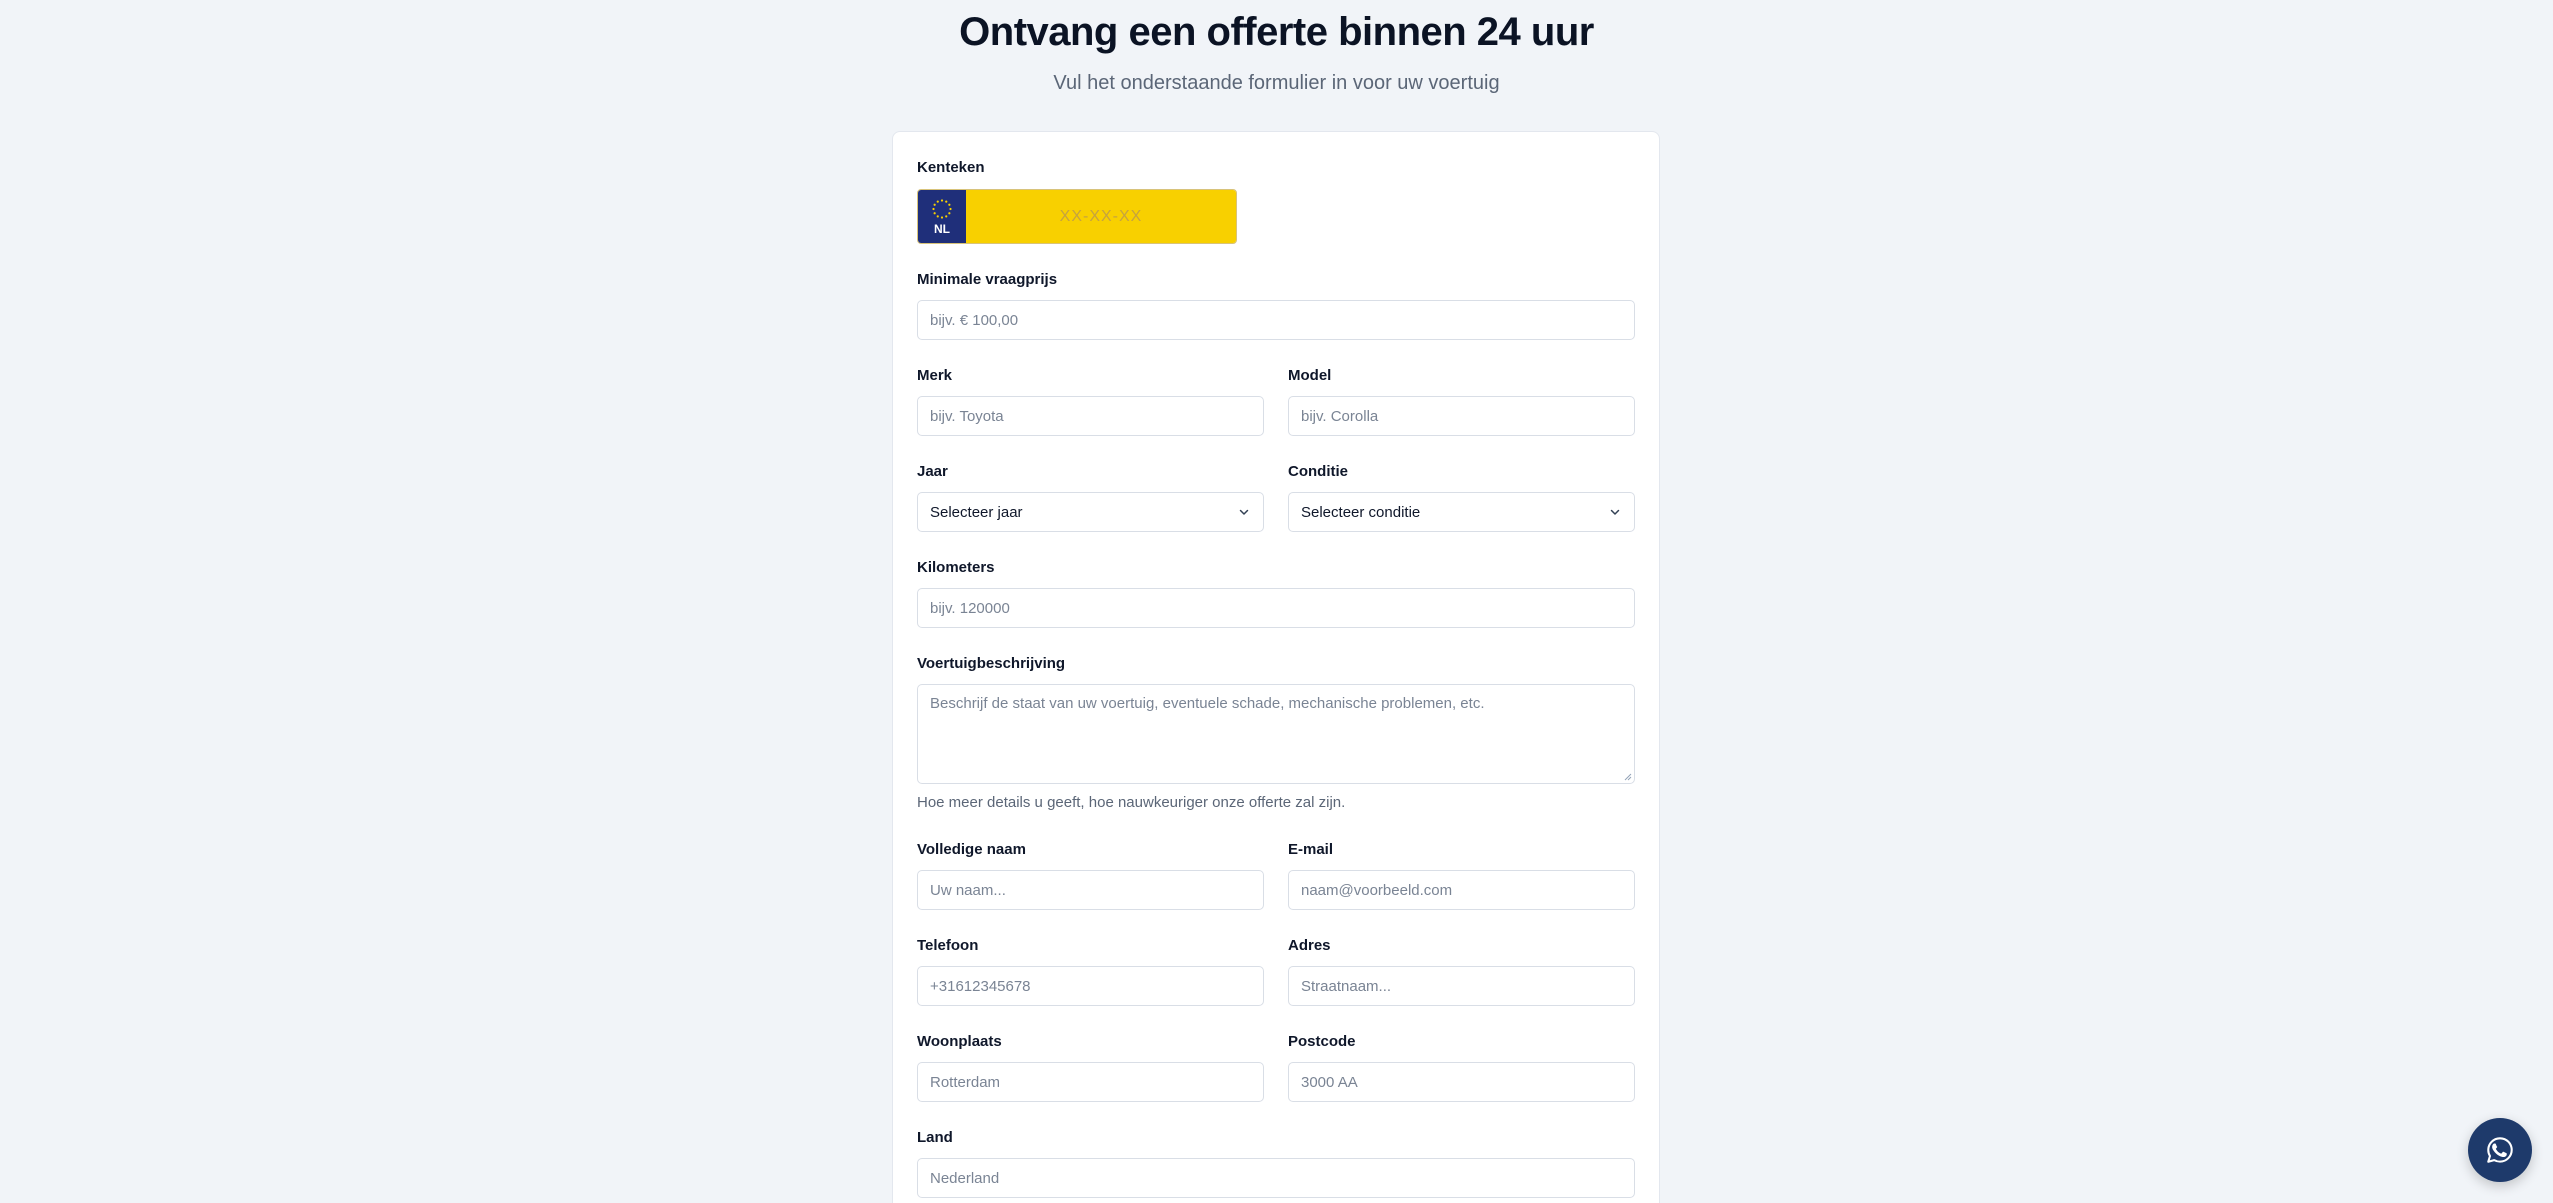  I want to click on year-label: Jaar, so click(932, 471).